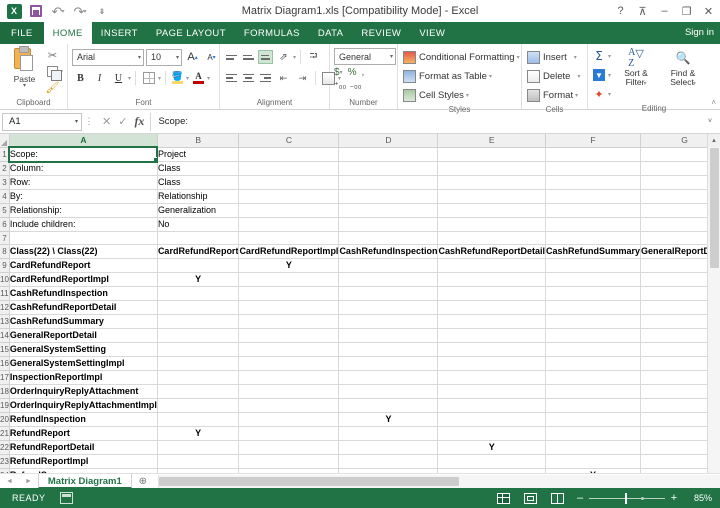 This screenshot has width=720, height=508. Describe the element at coordinates (388, 335) in the screenshot. I see `cell-D14` at that location.